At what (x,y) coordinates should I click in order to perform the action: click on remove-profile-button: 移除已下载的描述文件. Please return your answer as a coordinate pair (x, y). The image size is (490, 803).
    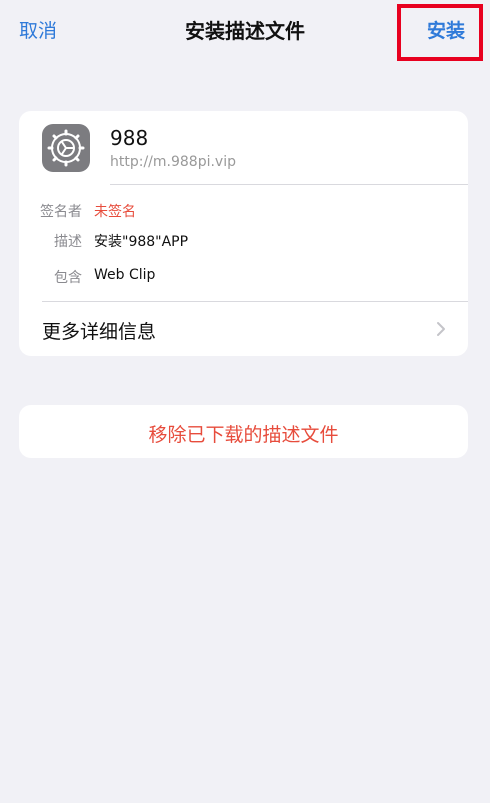
    Looking at the image, I should click on (243, 431).